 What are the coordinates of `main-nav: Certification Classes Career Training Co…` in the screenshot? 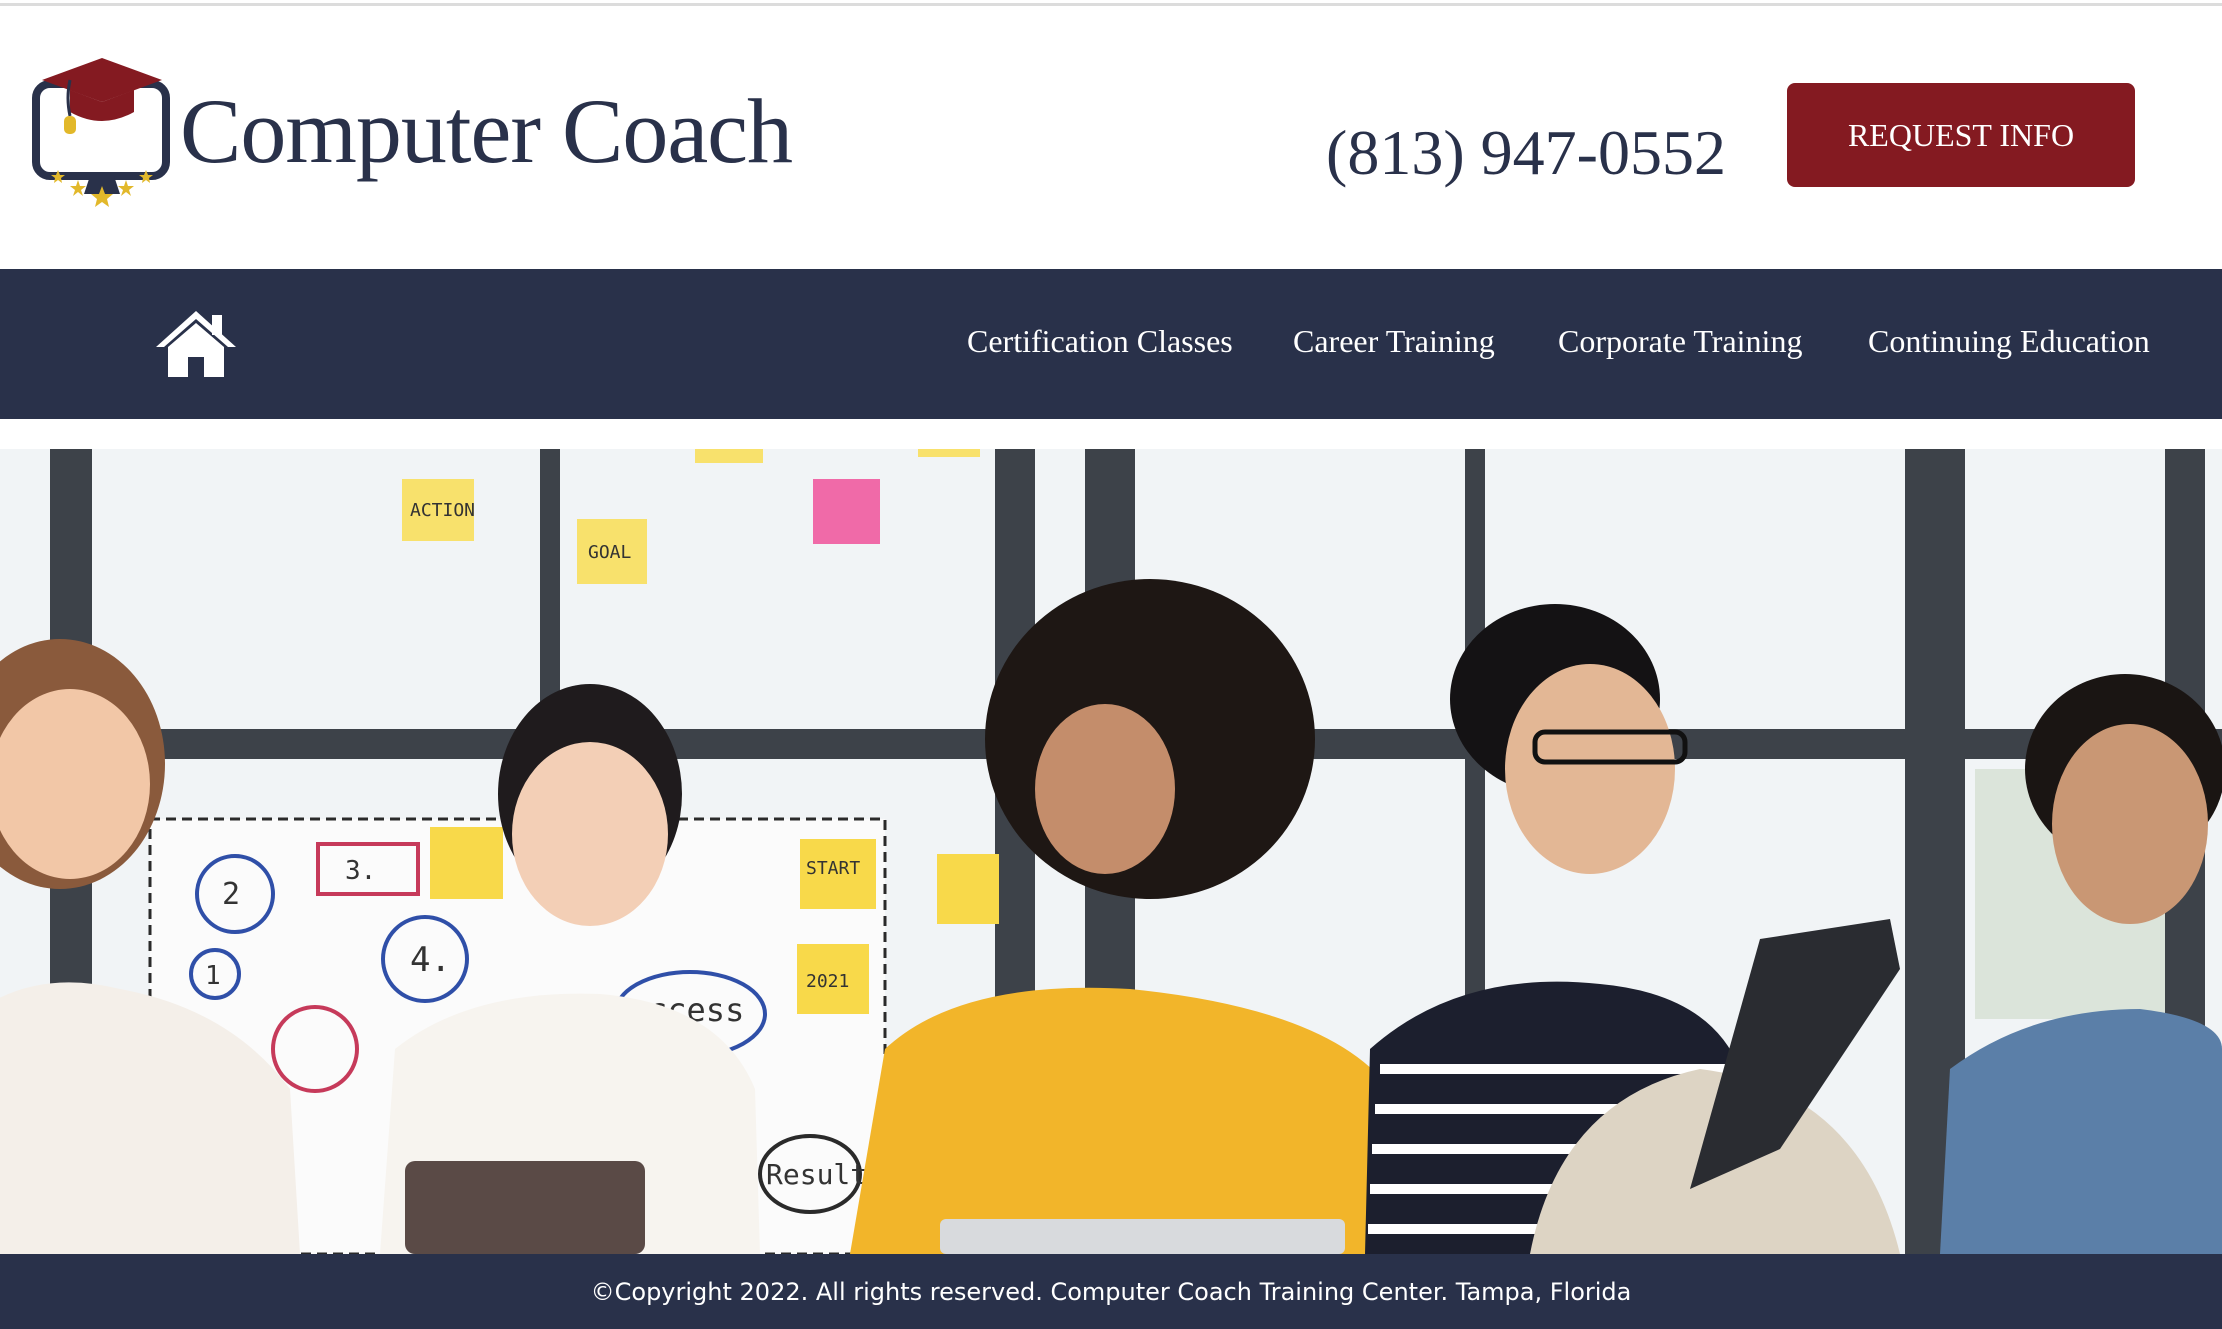 It's located at (1111, 344).